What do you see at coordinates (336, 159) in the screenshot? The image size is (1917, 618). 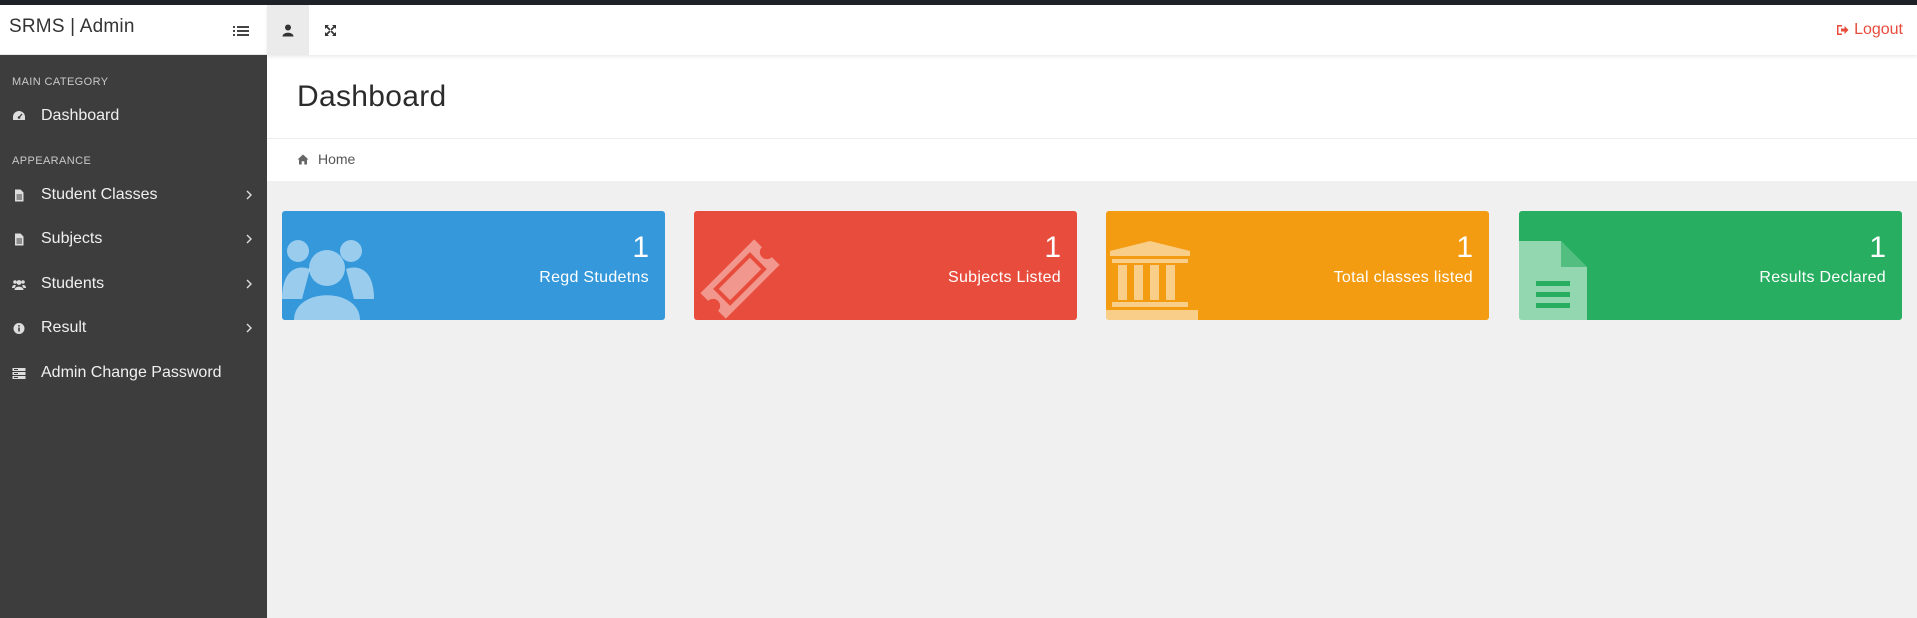 I see `breadcrumb-home-link: Home` at bounding box center [336, 159].